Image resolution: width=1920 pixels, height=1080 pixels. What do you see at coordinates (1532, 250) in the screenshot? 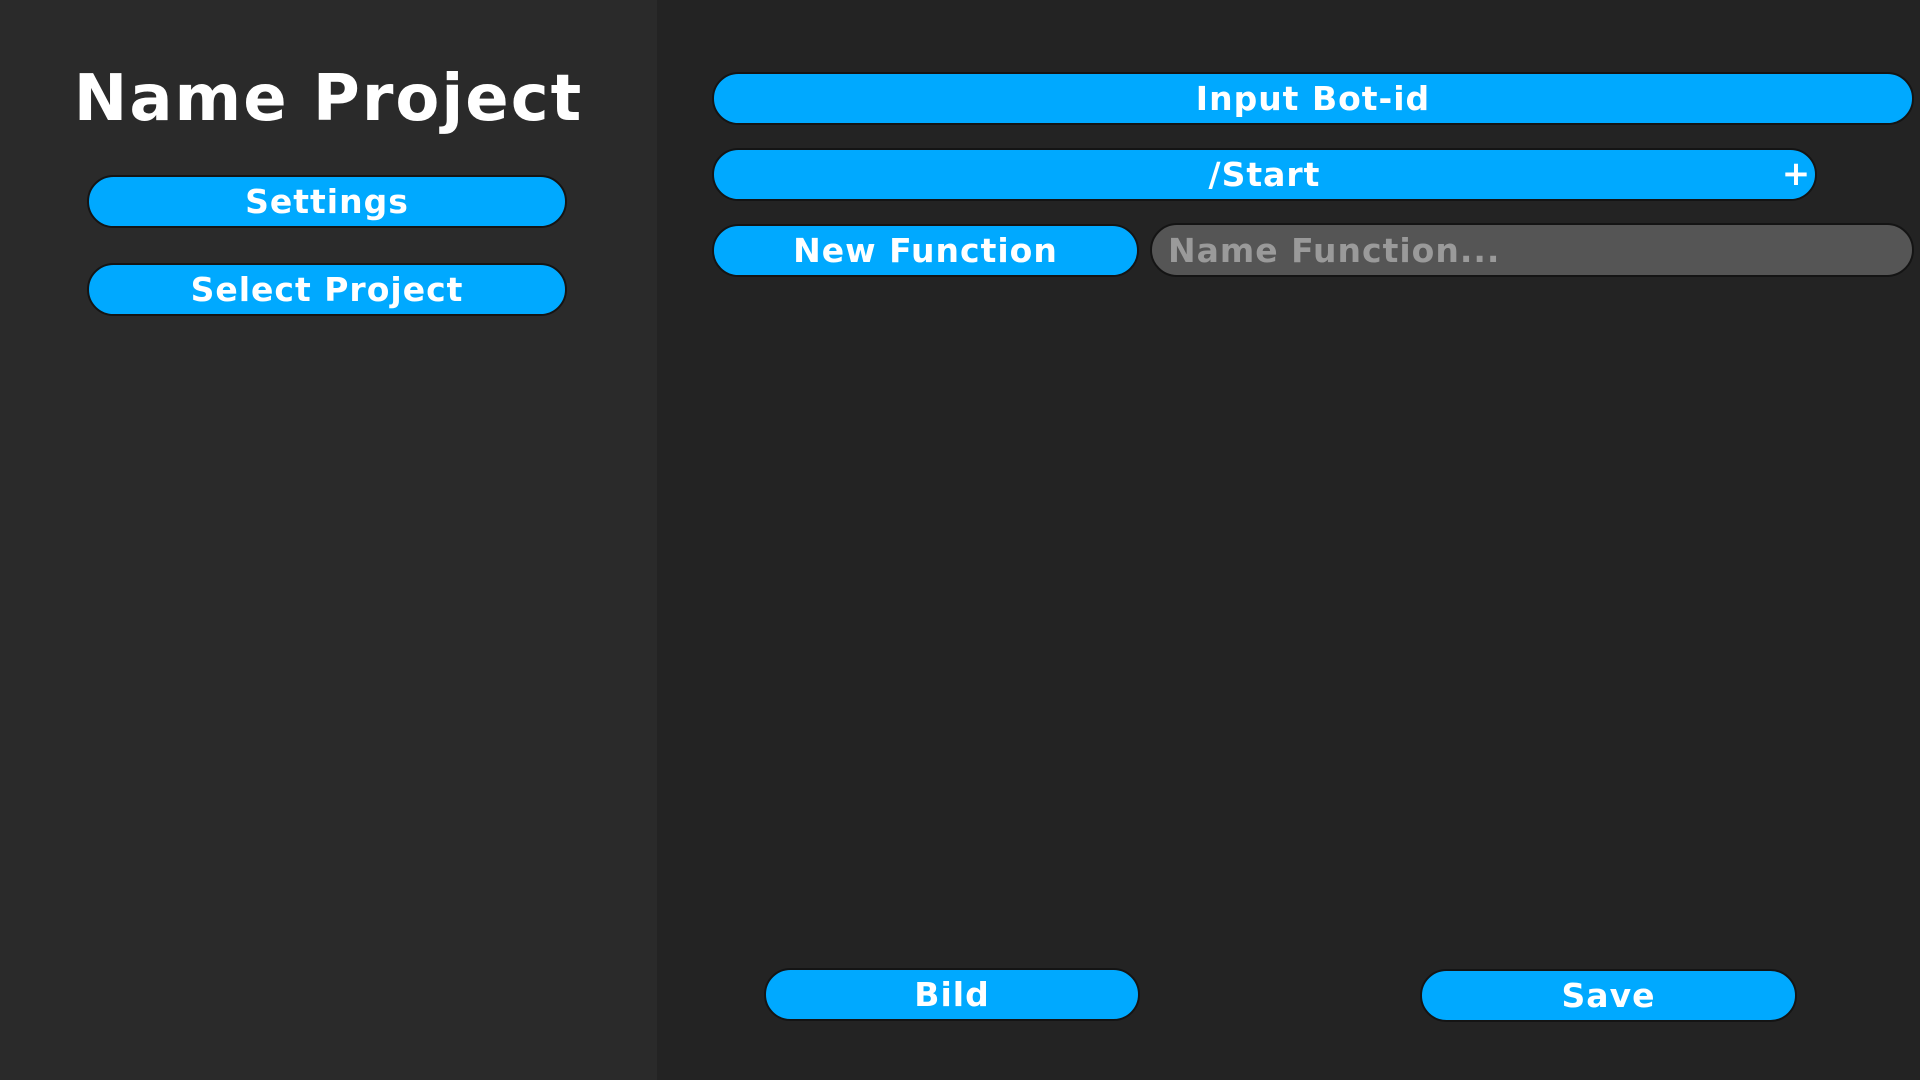
I see `function-name-input` at bounding box center [1532, 250].